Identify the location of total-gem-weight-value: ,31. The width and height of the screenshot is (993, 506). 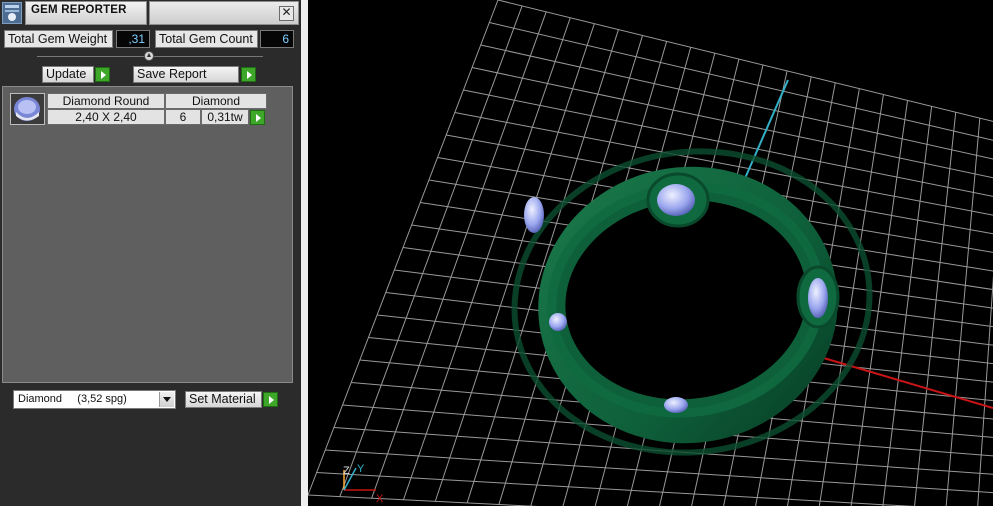
(133, 39).